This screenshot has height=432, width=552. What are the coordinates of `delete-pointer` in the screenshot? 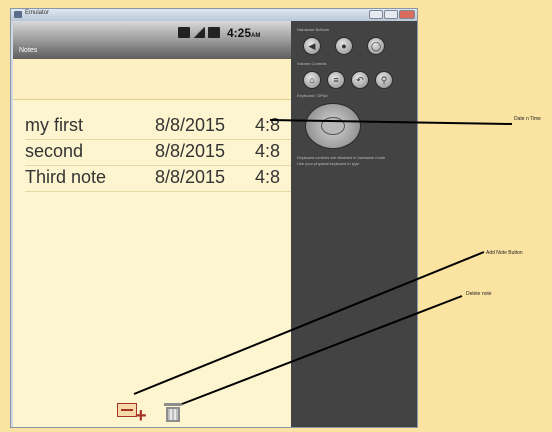 It's located at (322, 350).